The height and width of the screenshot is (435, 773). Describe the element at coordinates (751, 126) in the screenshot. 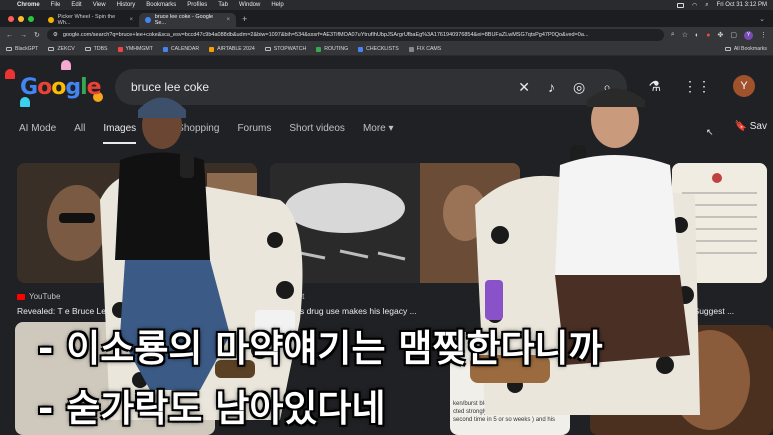

I see `saved-button: 🔖 Sav` at that location.